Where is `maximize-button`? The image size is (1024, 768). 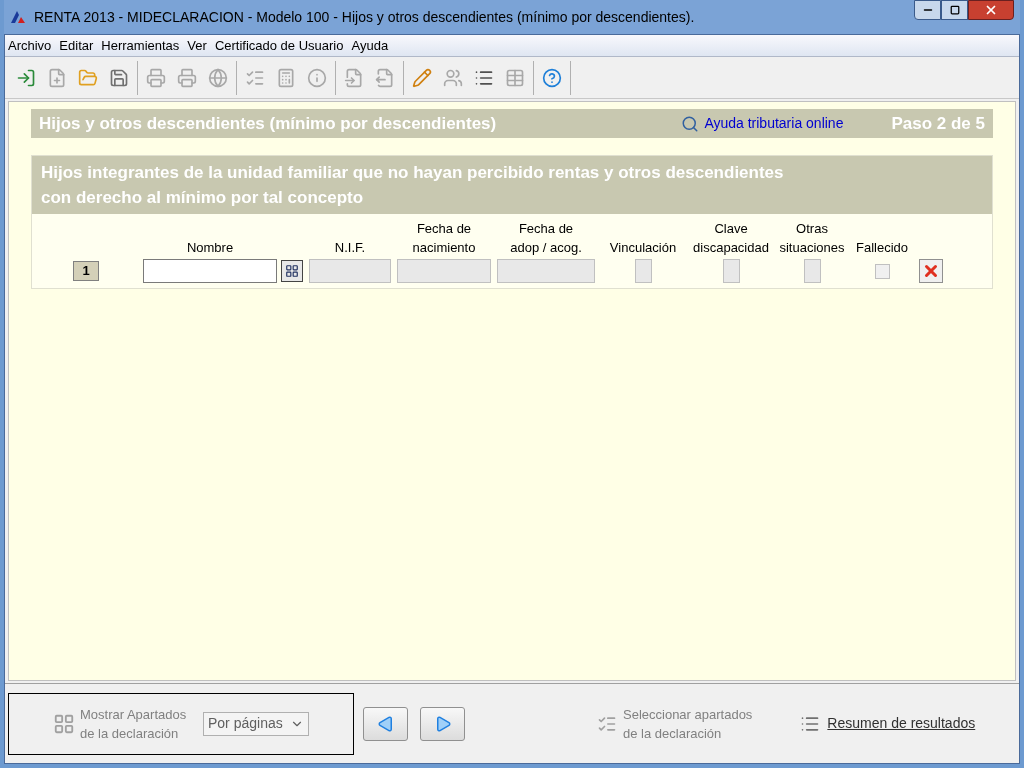 maximize-button is located at coordinates (954, 10).